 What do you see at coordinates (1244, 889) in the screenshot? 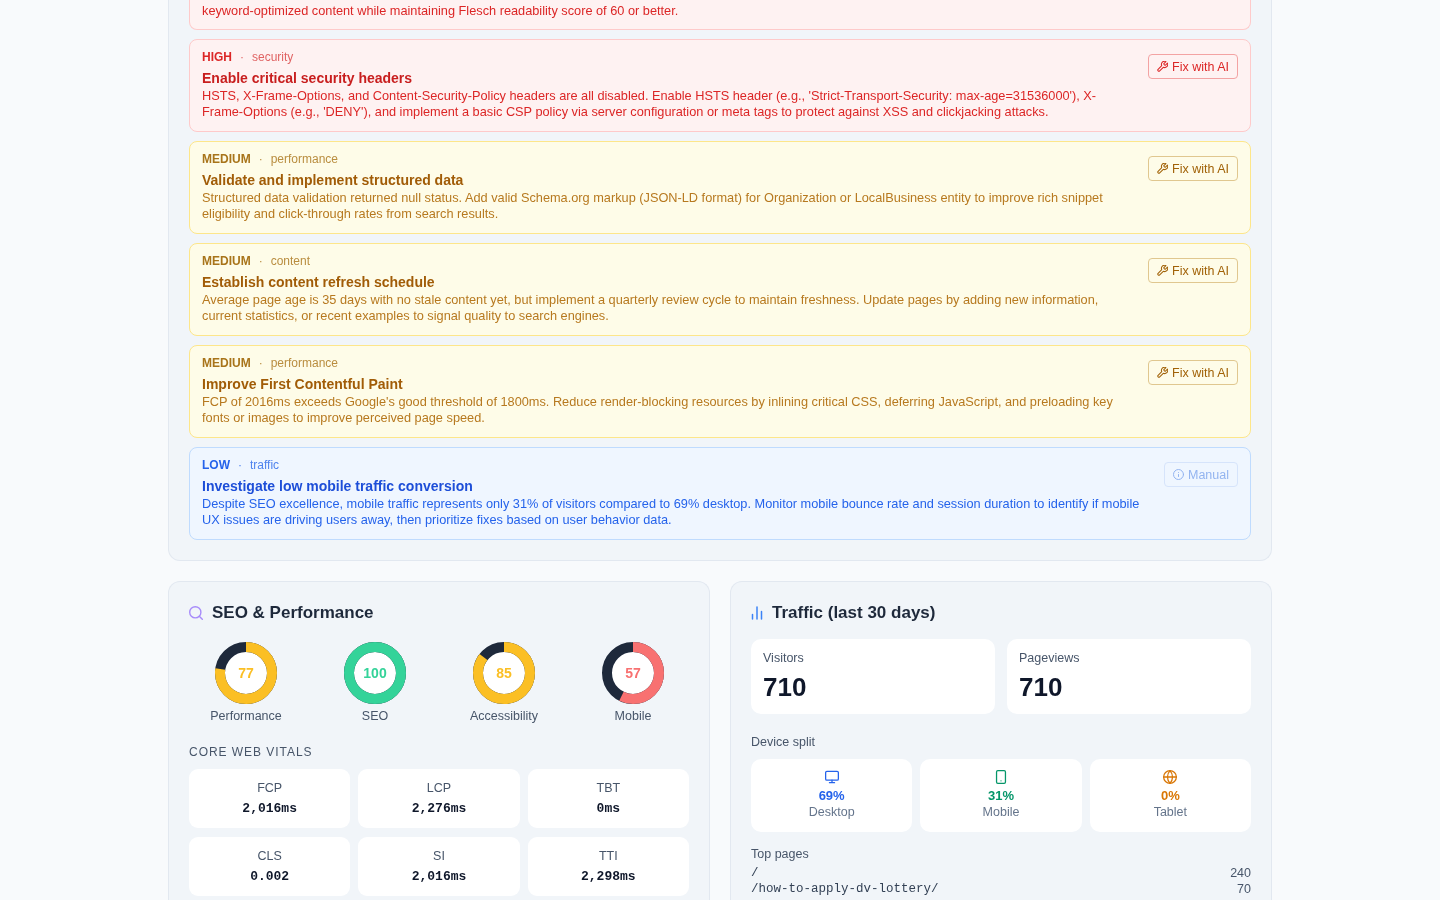
I see `page-views: 70` at bounding box center [1244, 889].